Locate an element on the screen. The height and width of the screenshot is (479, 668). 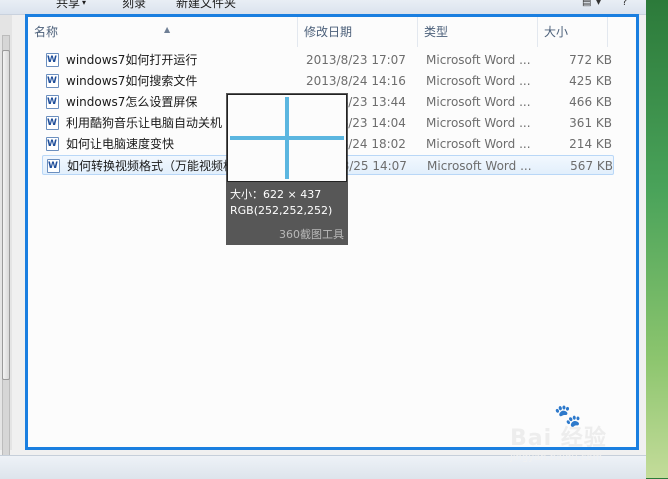
screenshot-magnifier: 大小：622 × 437 RGB(252,252,252) 360截图工具 is located at coordinates (287, 169).